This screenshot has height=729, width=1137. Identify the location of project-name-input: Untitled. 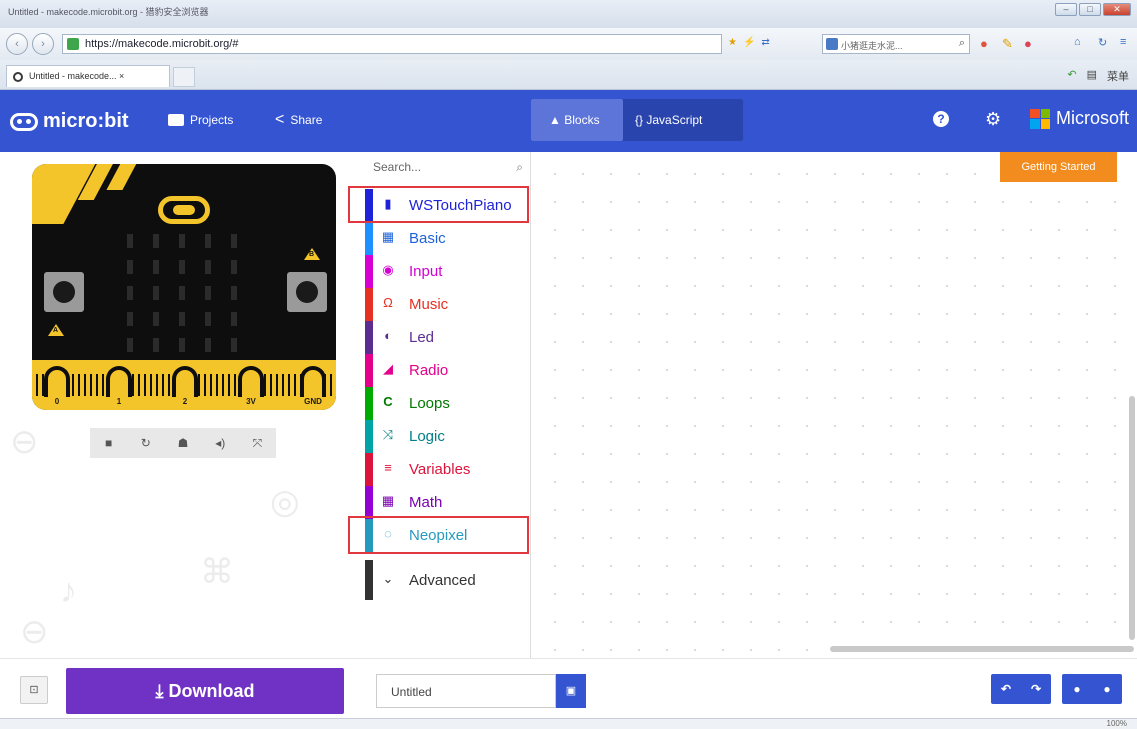
(466, 691).